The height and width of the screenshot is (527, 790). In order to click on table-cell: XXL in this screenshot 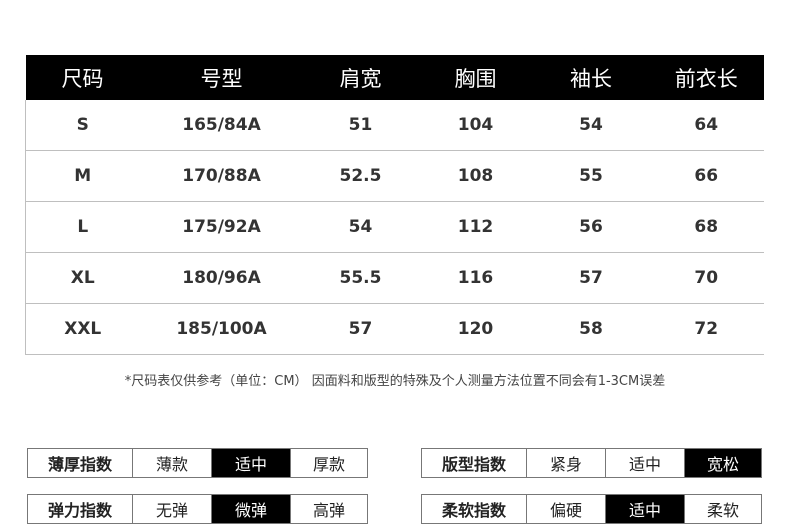, I will do `click(82, 329)`.